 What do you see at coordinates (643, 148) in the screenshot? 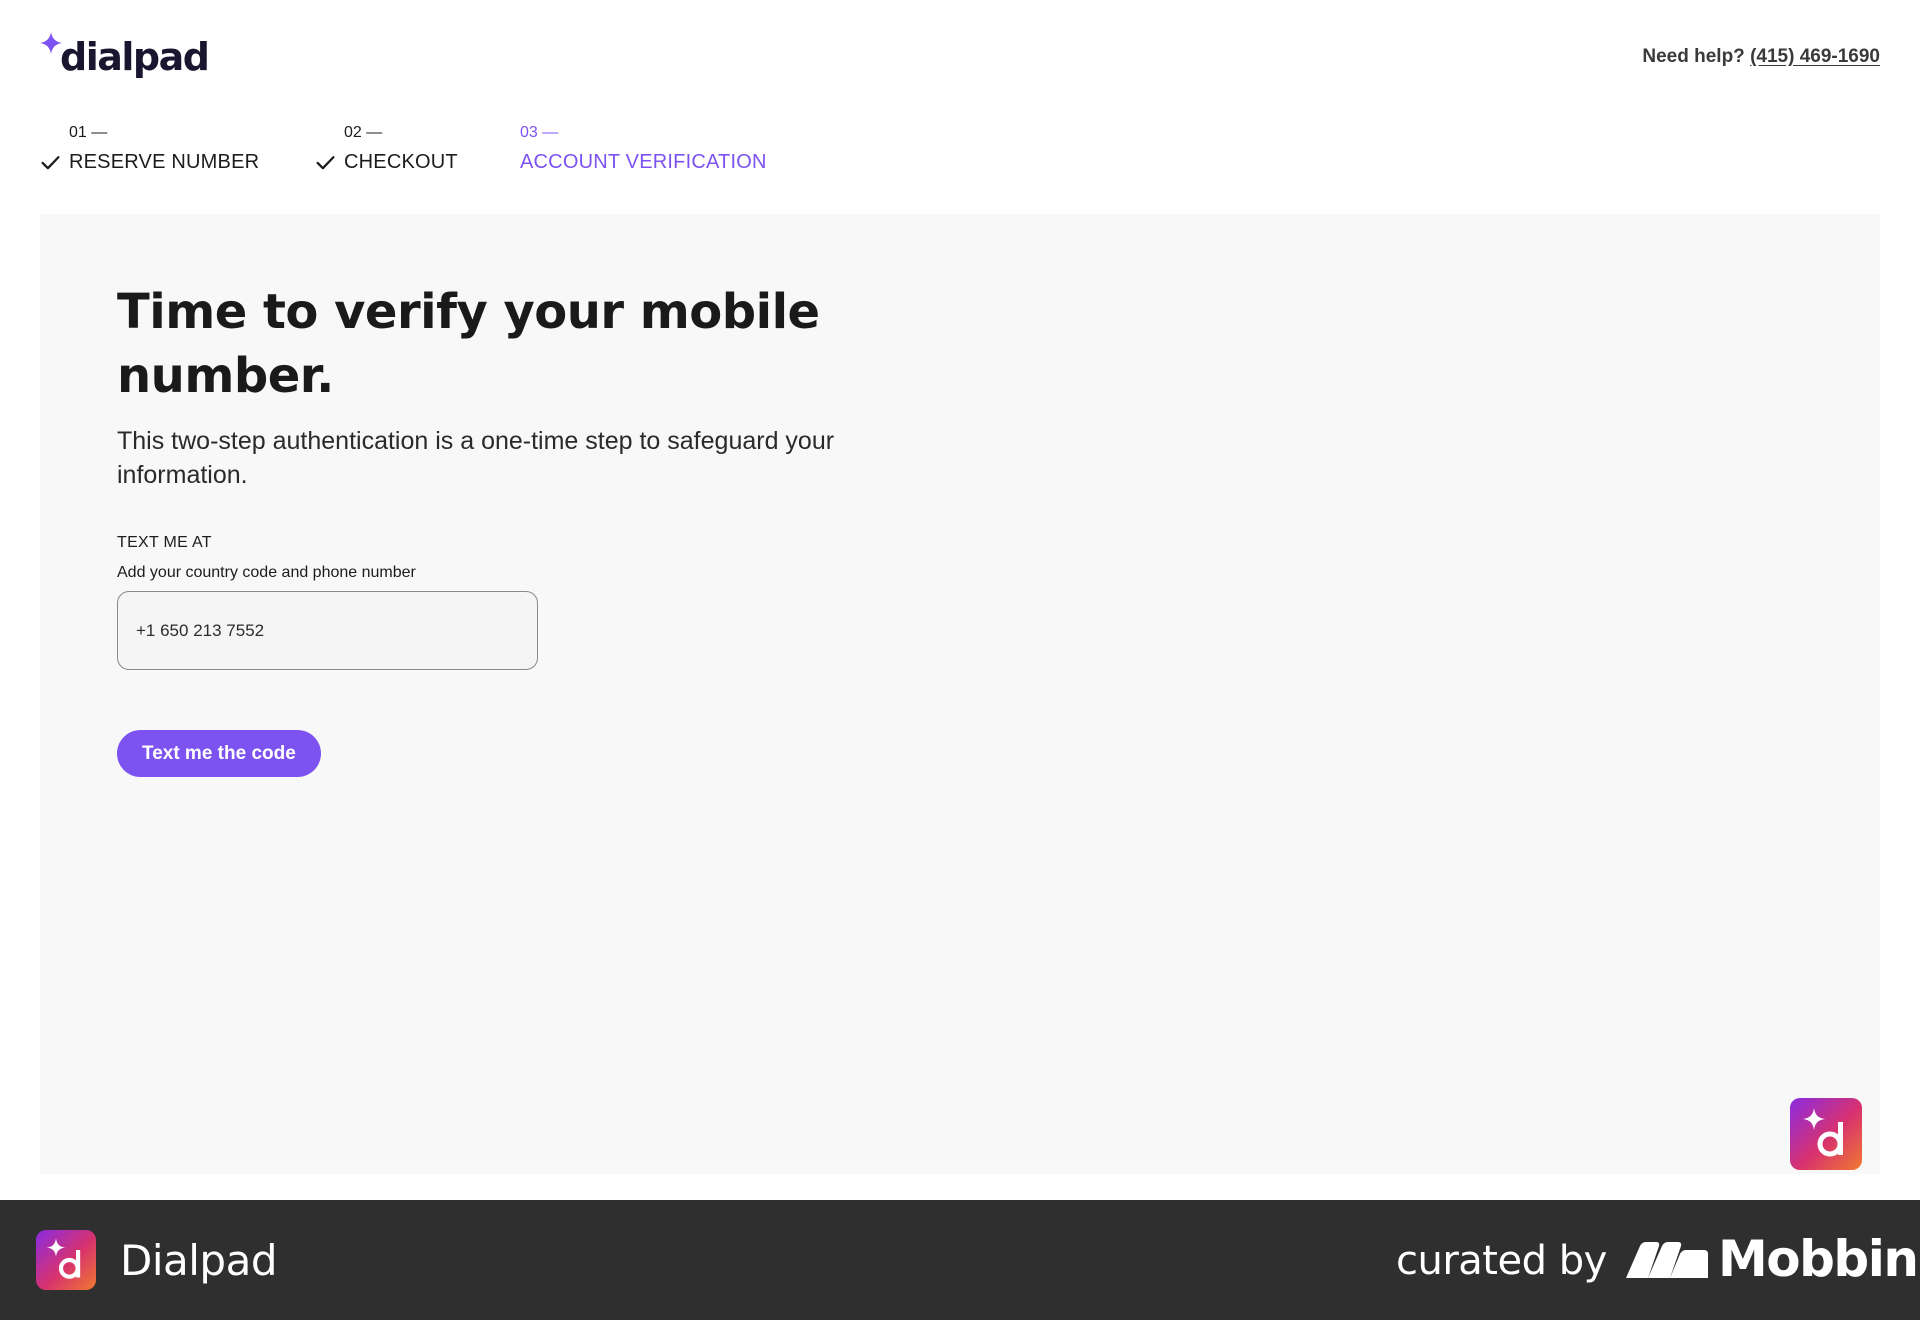
I see `step-account-verification: 03 — ACCOUNT VERIFICATION` at bounding box center [643, 148].